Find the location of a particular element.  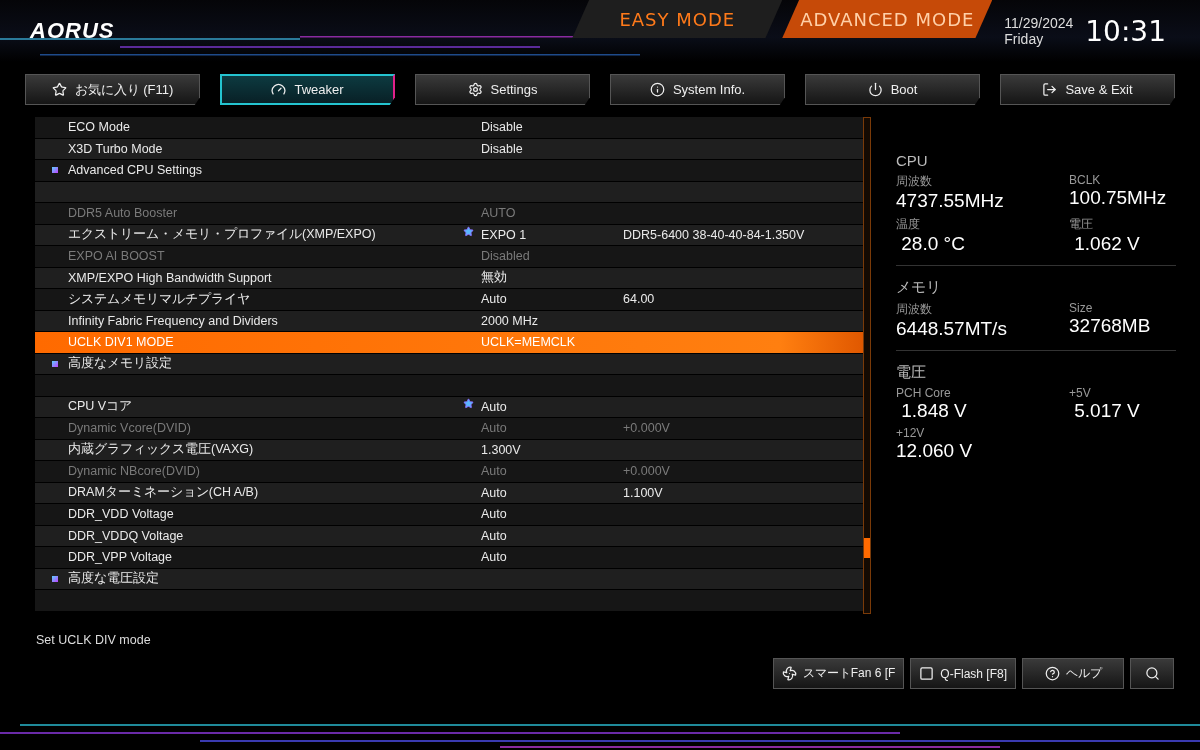

setting-row: Infinity Fabric Frequency and Dividers 2000 MHz is located at coordinates (449, 321).